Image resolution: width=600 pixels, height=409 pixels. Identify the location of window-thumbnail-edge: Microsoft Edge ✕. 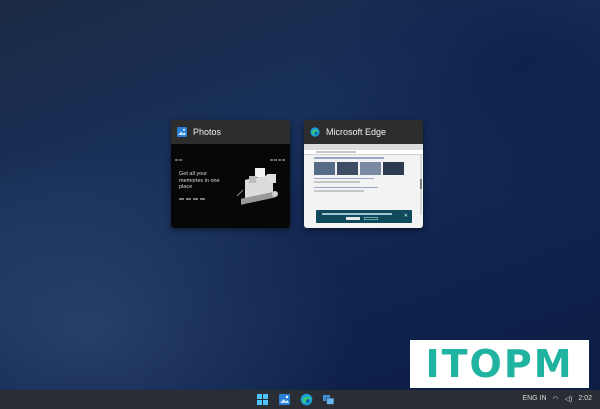
(363, 174).